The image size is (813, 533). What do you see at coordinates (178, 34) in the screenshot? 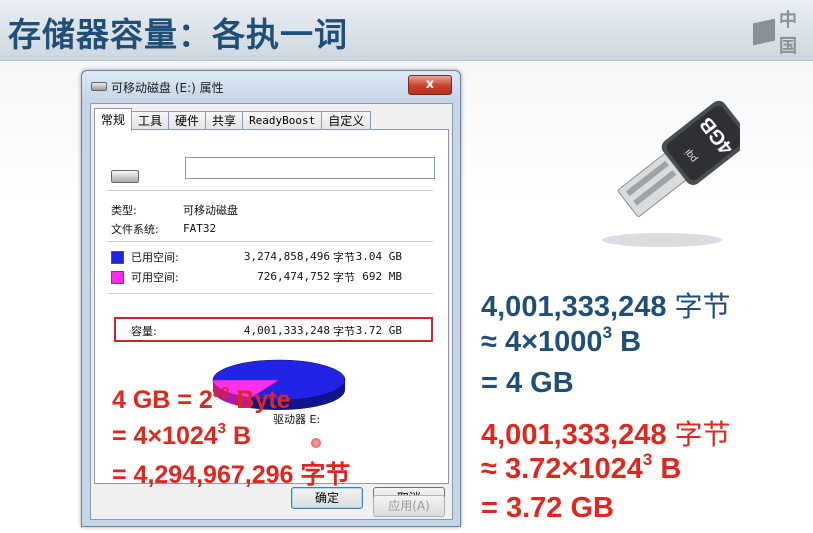
I see `slide-title: 存储器容量：各执一词` at bounding box center [178, 34].